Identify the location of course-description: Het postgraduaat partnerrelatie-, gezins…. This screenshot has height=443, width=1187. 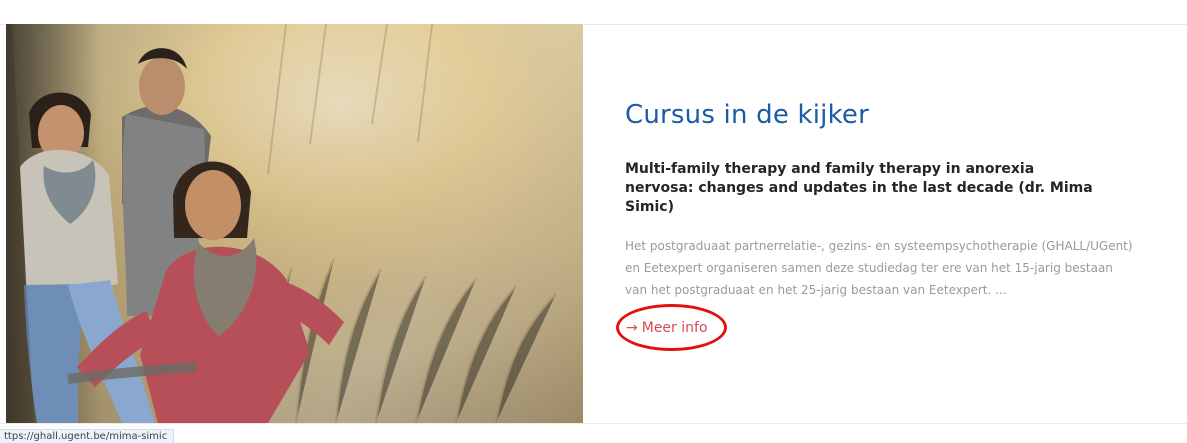
(879, 268).